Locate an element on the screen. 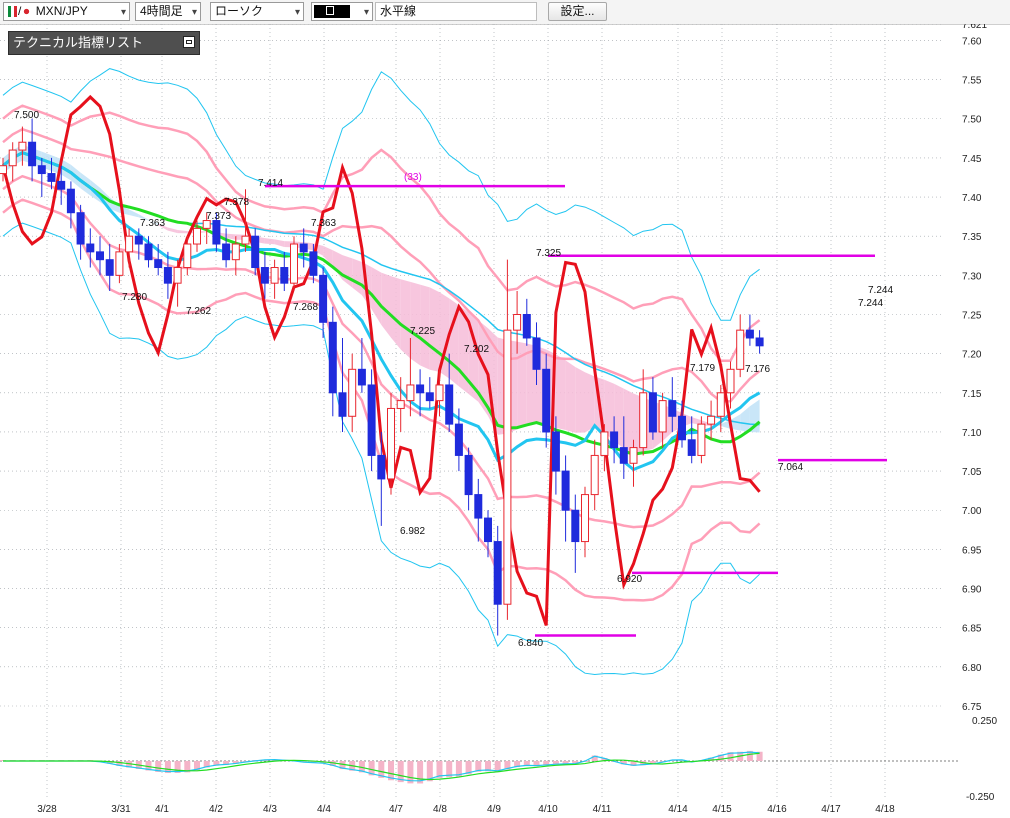  price-label: 7.262 is located at coordinates (198, 311).